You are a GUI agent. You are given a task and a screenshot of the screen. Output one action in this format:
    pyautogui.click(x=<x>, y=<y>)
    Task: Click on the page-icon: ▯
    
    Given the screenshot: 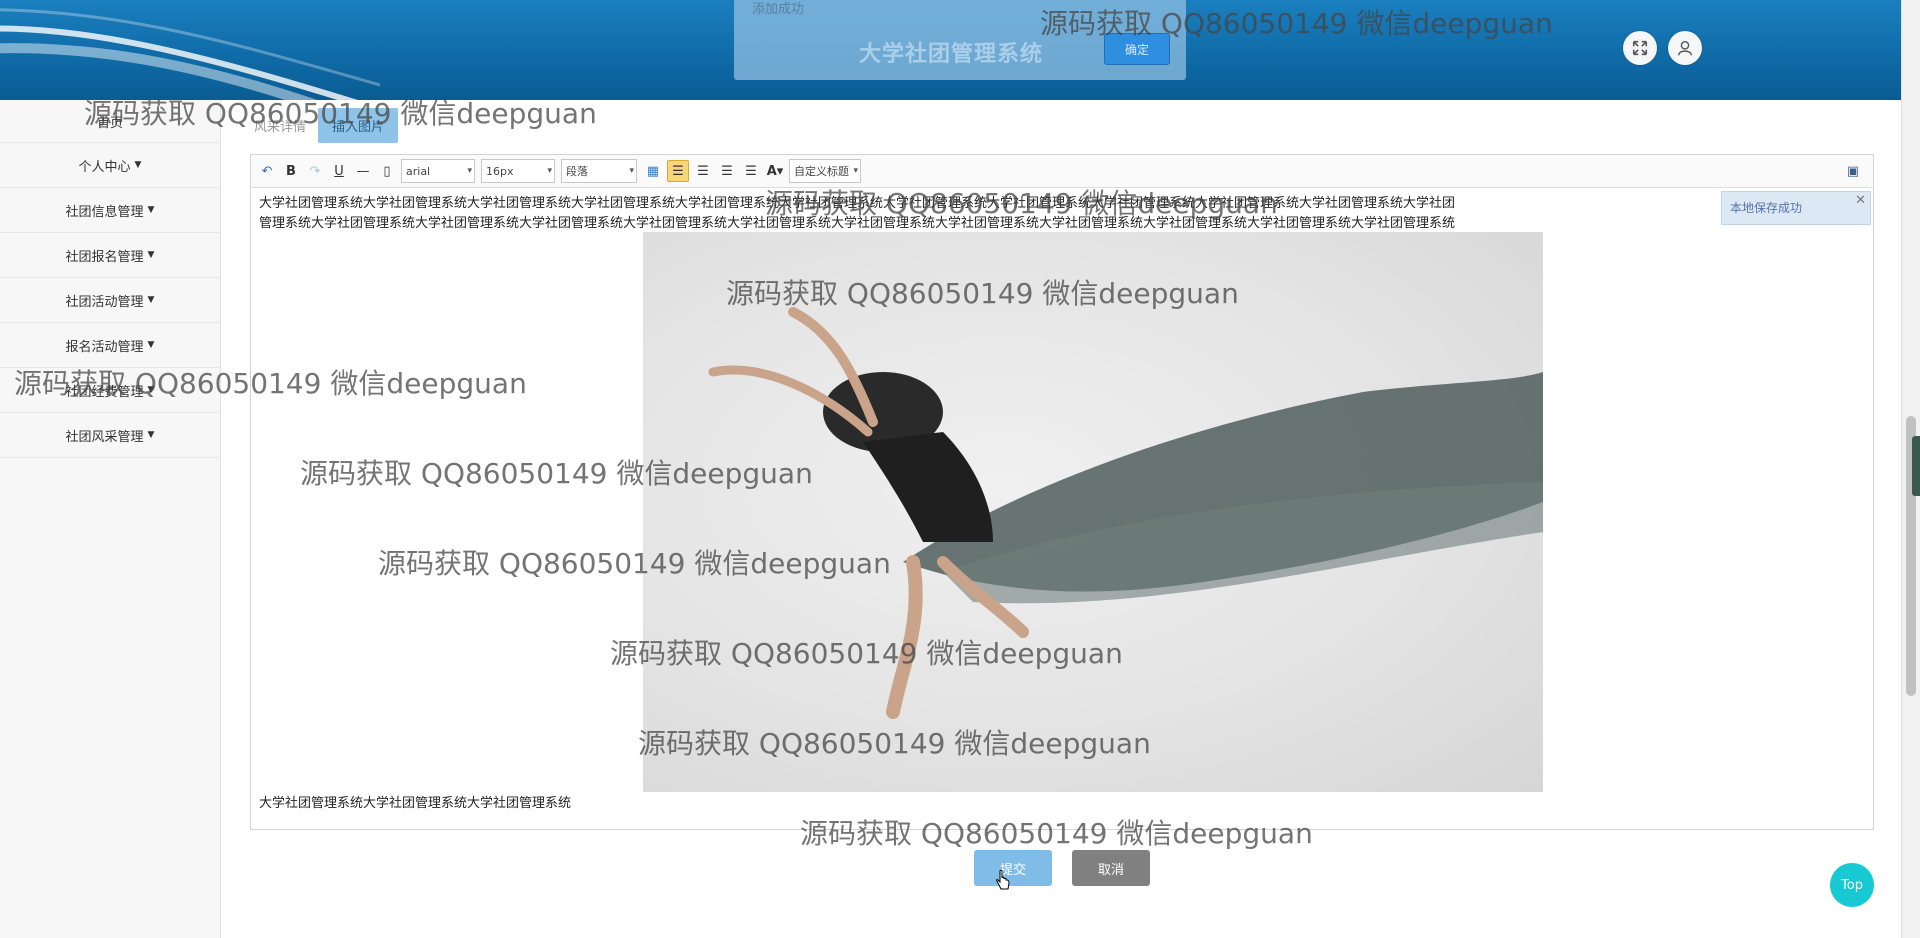 What is the action you would take?
    pyautogui.click(x=387, y=171)
    